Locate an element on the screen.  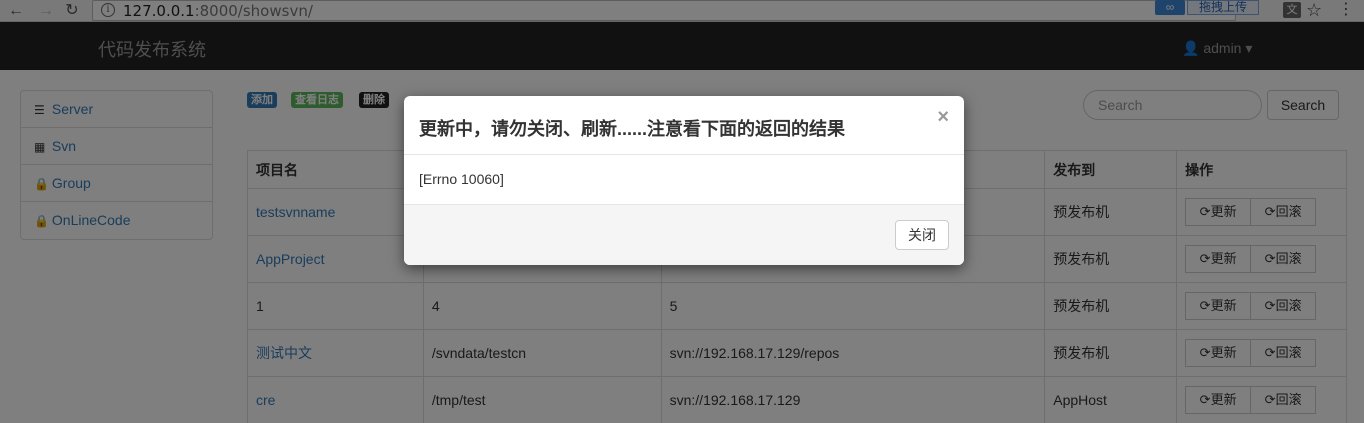
modal-body: [Errno 10060] is located at coordinates (684, 180).